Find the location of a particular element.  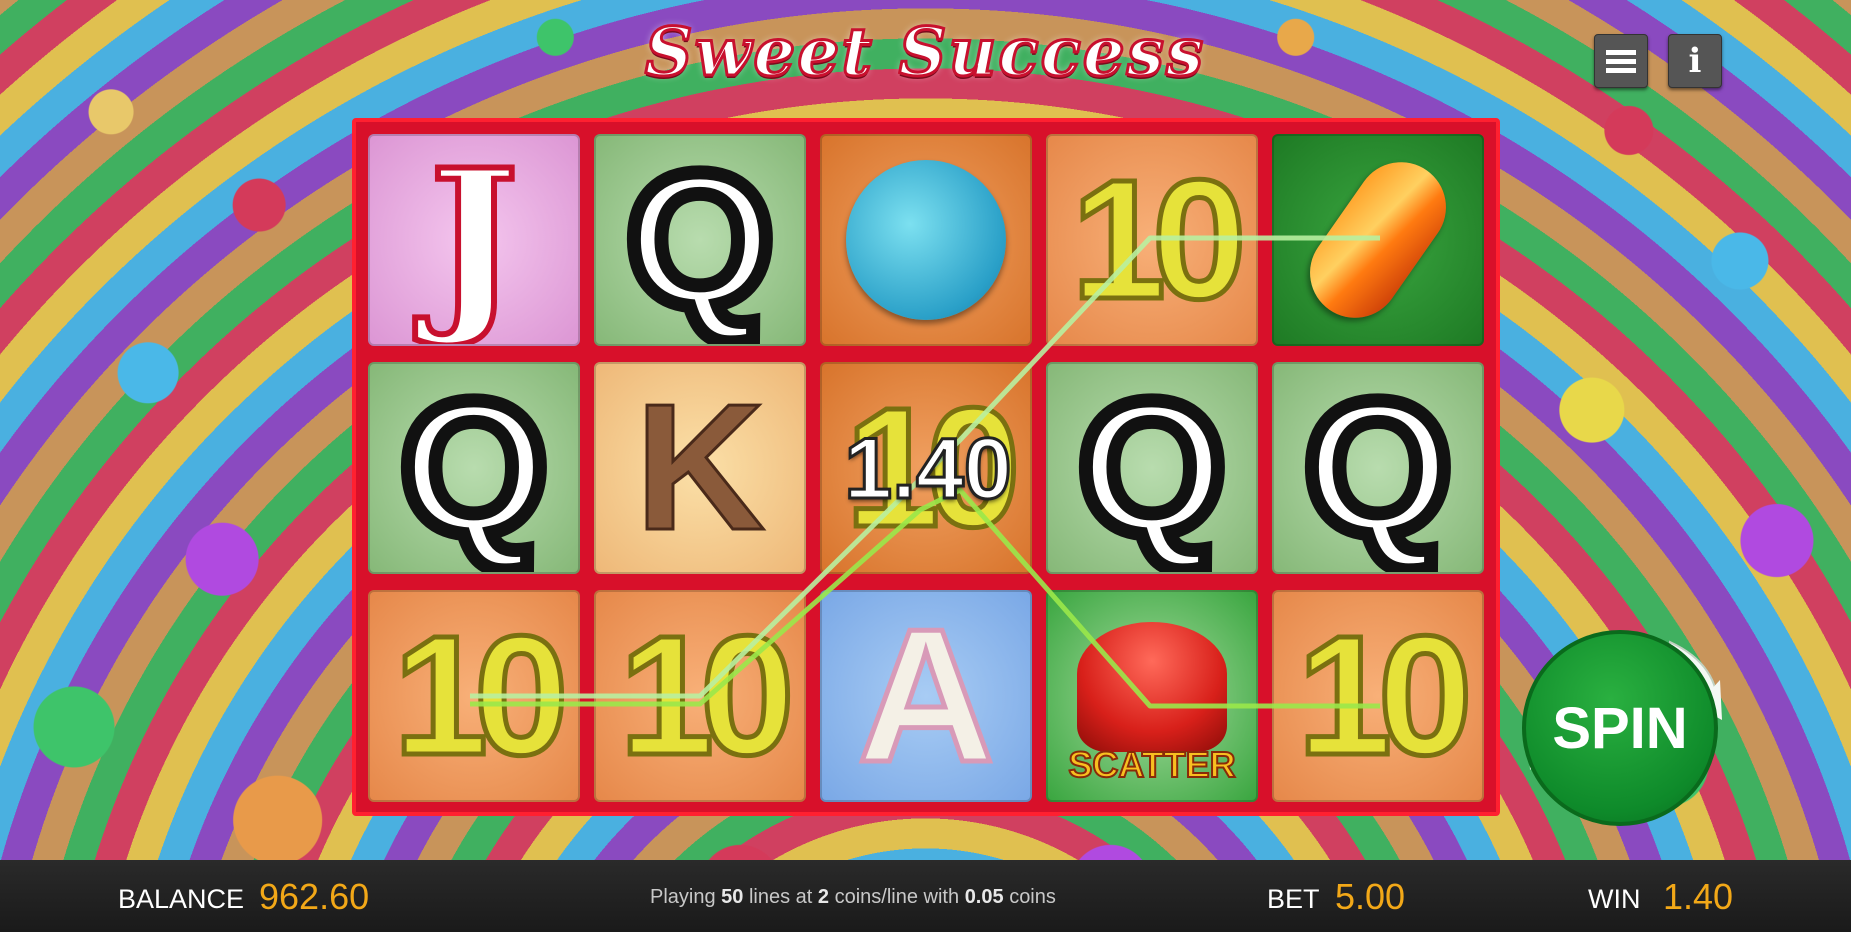

jelly-icon is located at coordinates (1152, 687).